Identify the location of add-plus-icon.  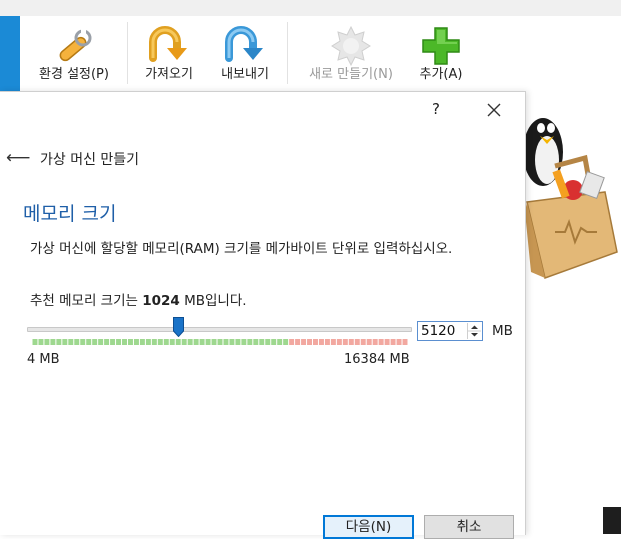
(441, 46).